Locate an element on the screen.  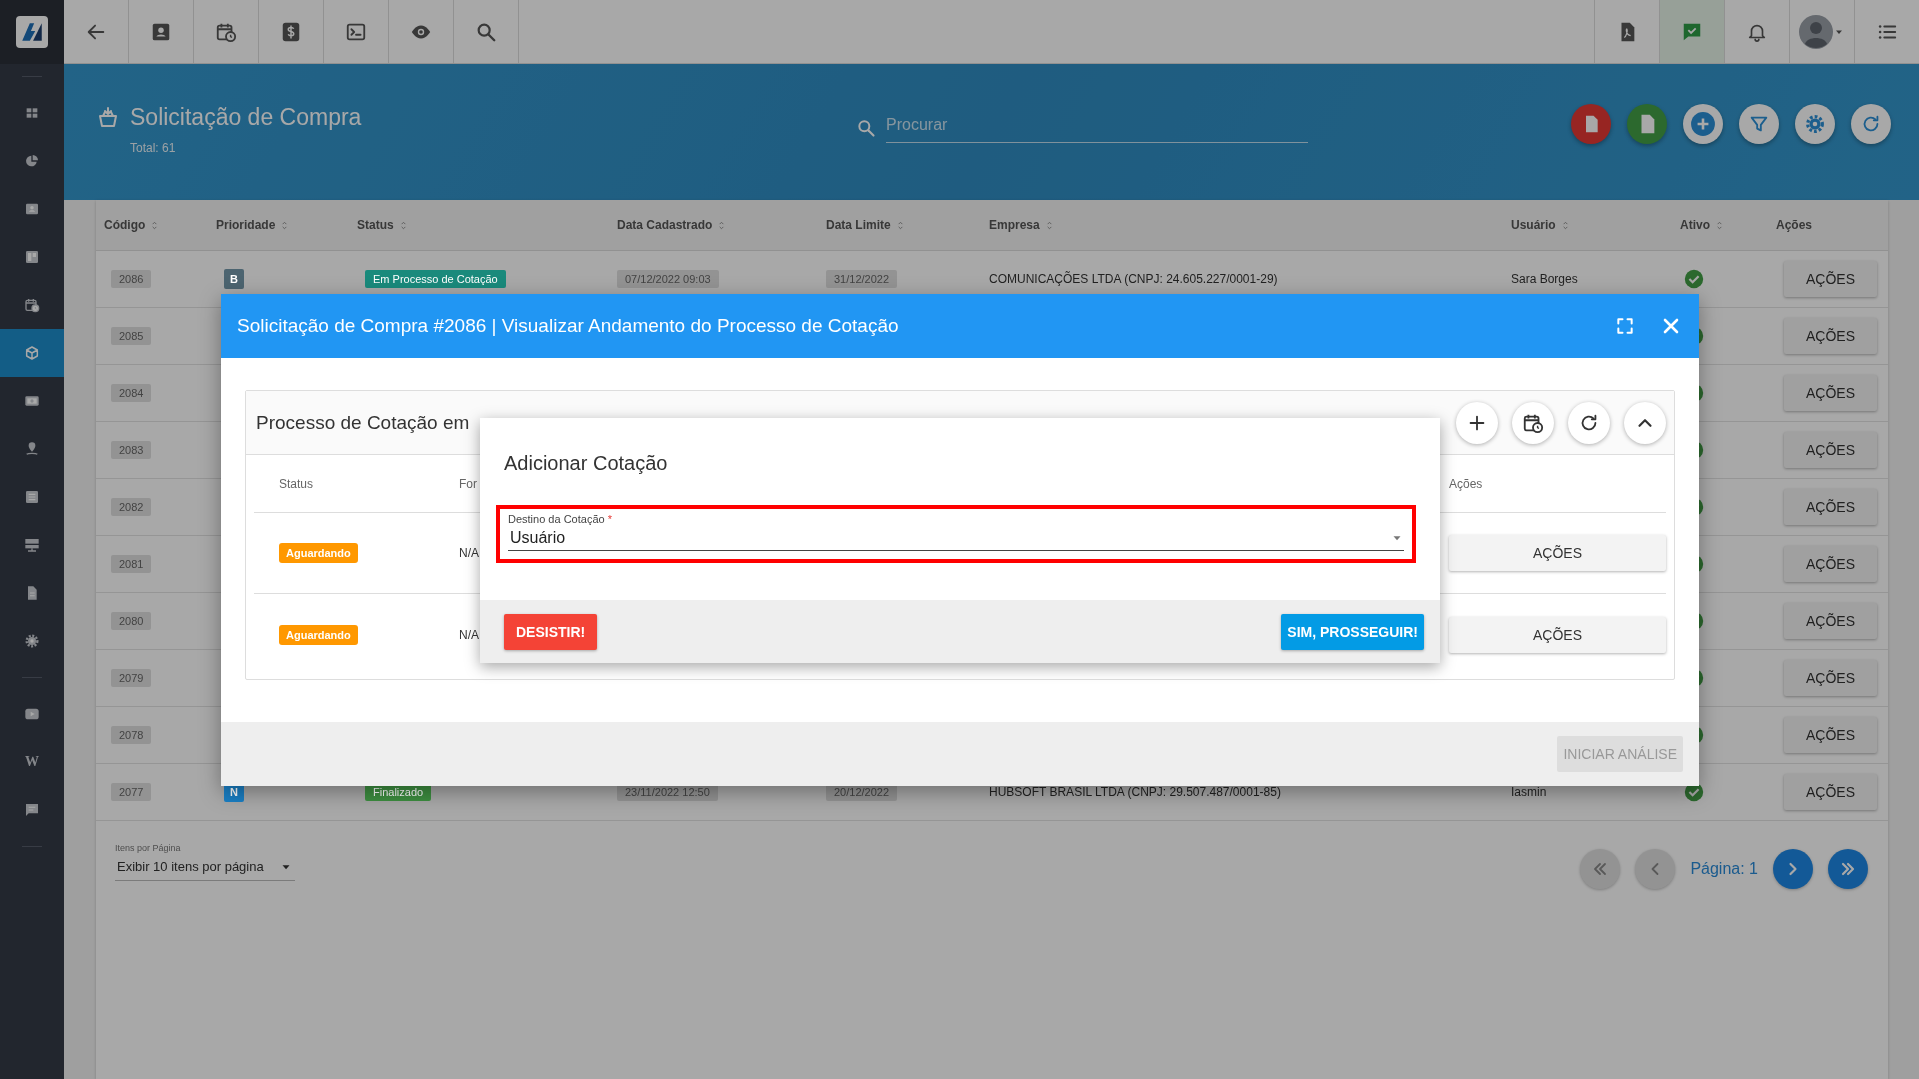
column-header: Empresa is located at coordinates (1014, 225).